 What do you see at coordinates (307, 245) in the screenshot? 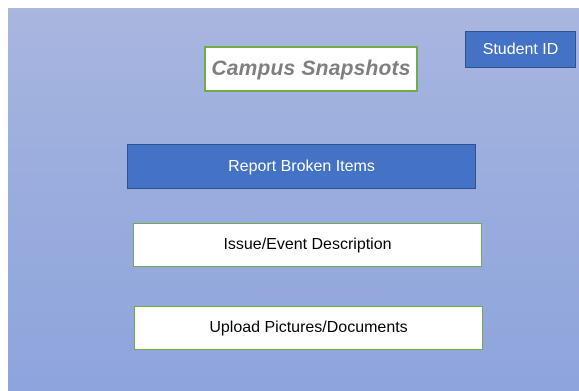
I see `issue-event-description-field: Issue/Event Description` at bounding box center [307, 245].